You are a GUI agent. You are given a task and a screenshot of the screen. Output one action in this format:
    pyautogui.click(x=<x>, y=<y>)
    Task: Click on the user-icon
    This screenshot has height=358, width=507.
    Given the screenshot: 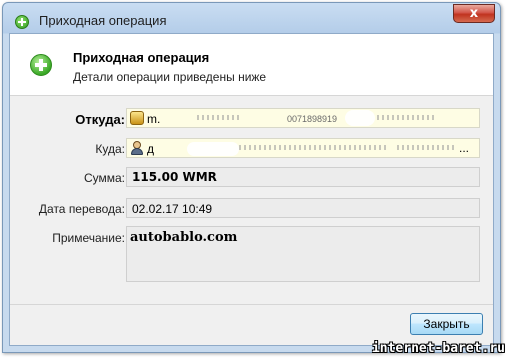 What is the action you would take?
    pyautogui.click(x=137, y=148)
    